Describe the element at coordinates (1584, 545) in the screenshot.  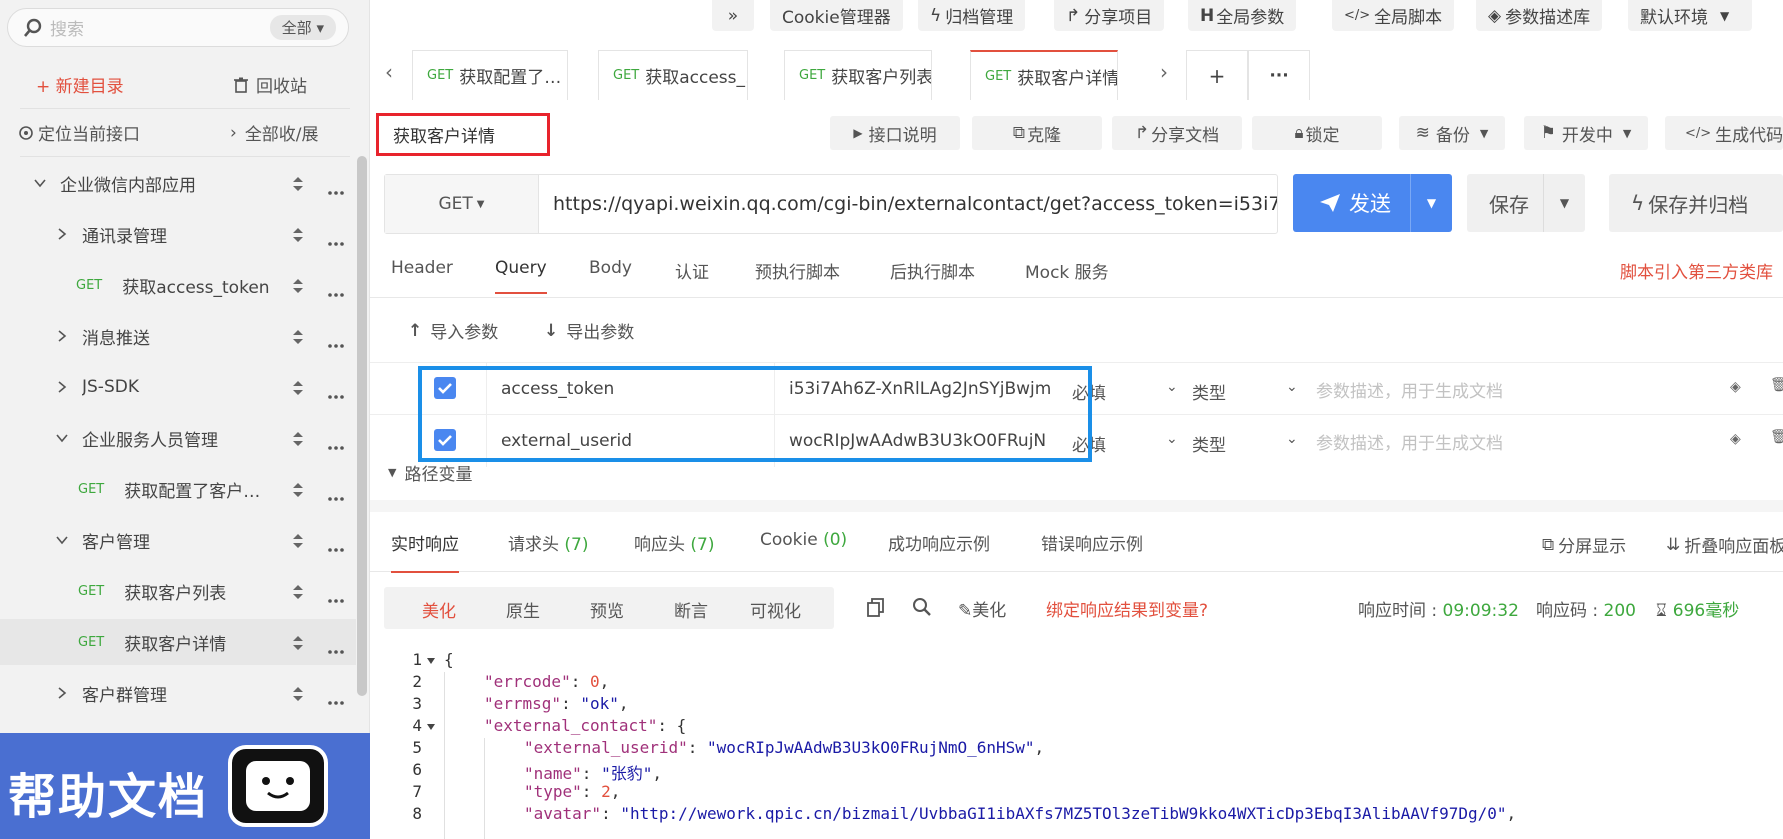
I see `split-view-button: ⧉ 分屏显示` at that location.